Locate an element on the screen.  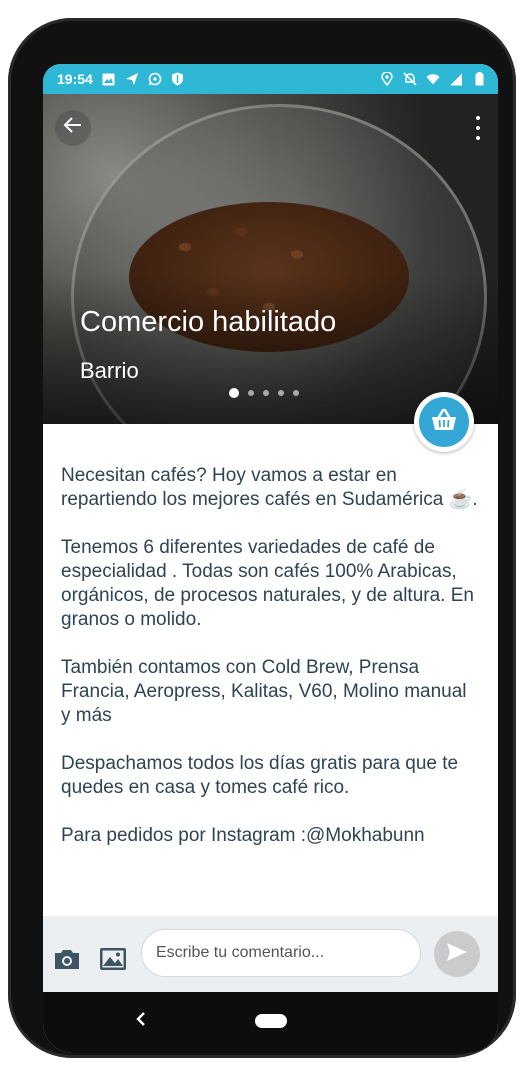
image-icon is located at coordinates (113, 959).